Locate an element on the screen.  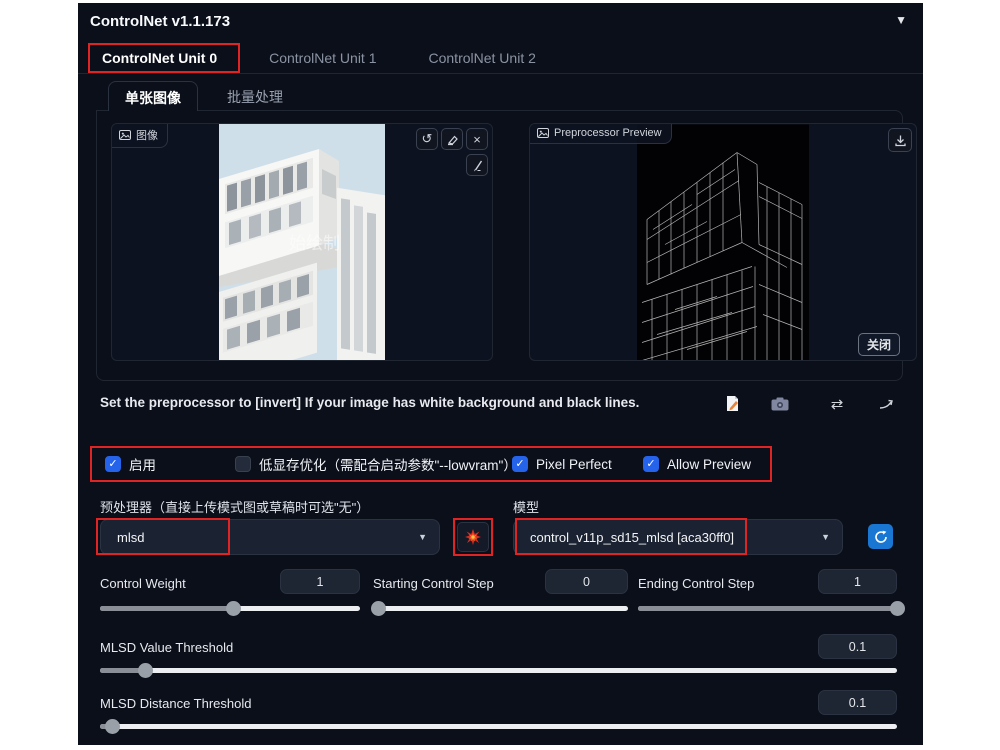
starting-step-label: Starting Control Step is located at coordinates (433, 583).